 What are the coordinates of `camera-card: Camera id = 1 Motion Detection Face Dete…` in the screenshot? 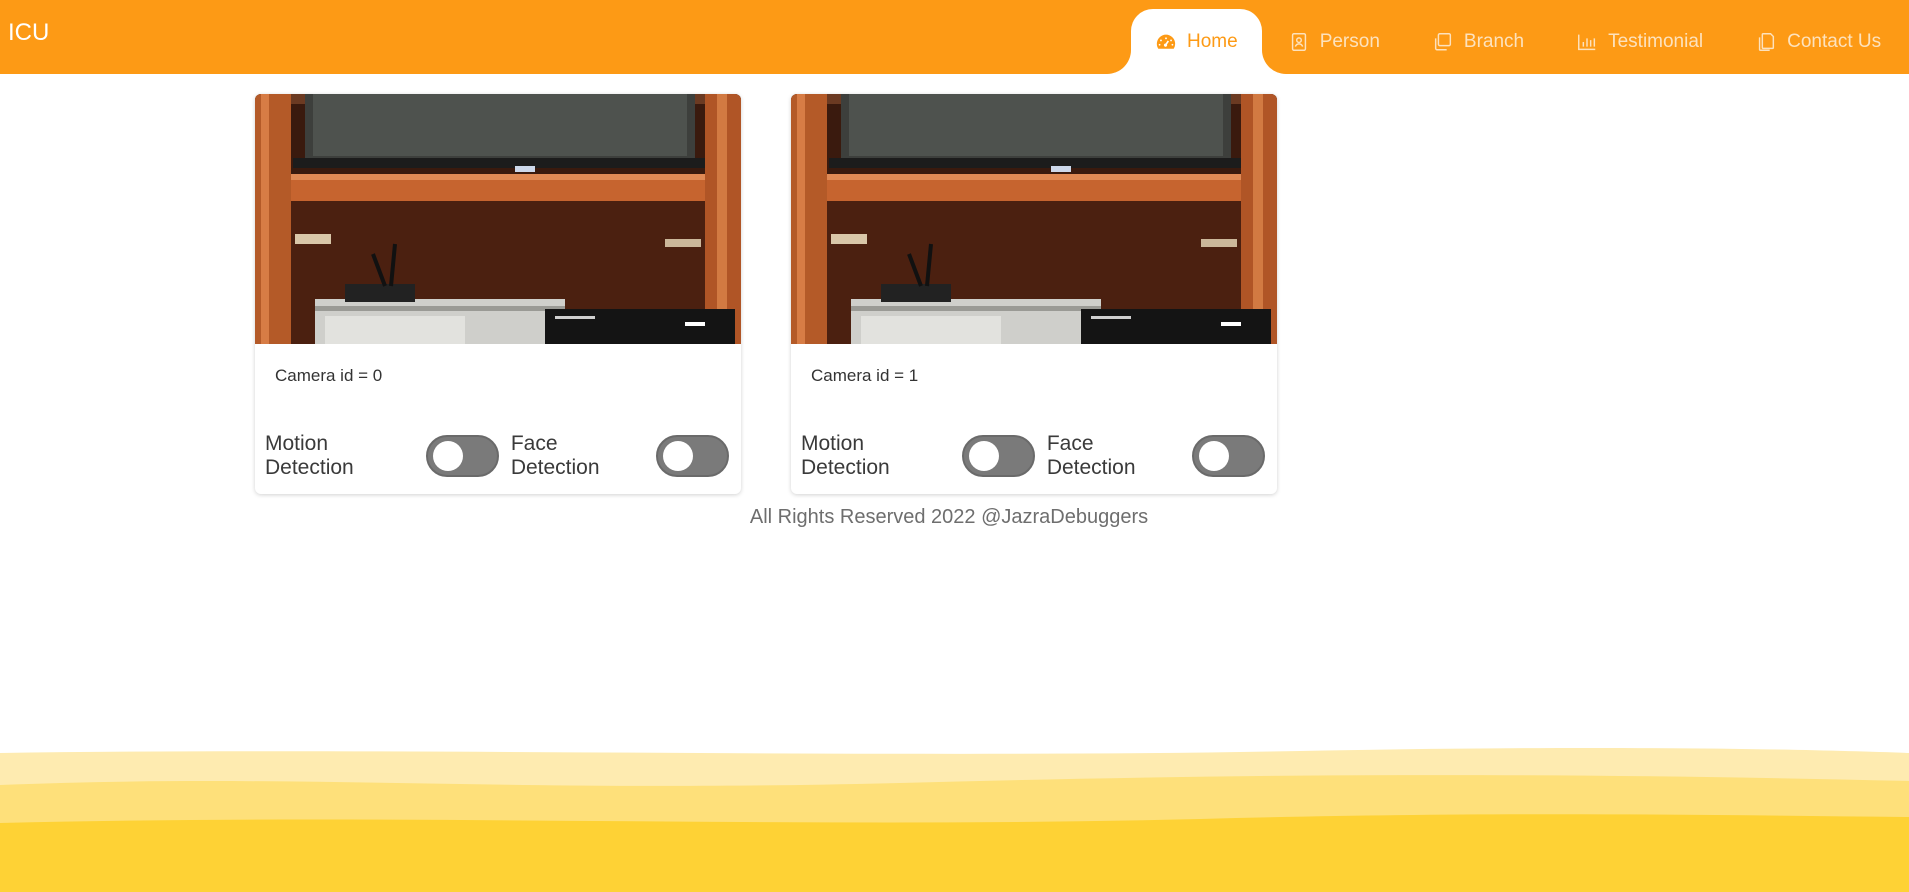 It's located at (1034, 294).